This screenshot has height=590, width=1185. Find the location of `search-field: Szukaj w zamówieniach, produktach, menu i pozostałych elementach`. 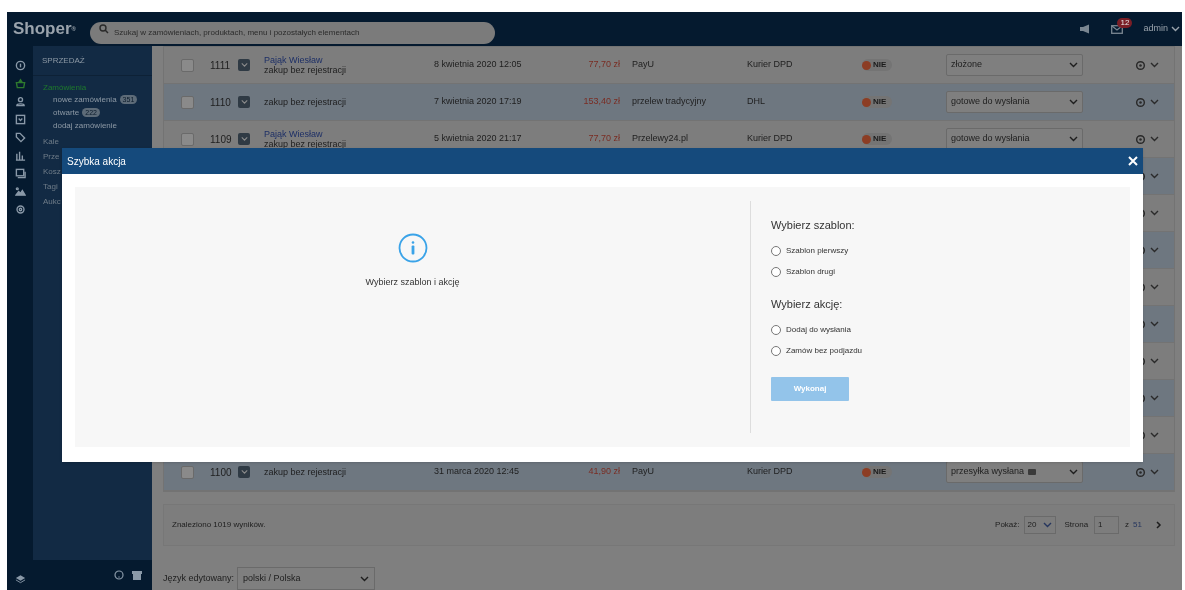

search-field: Szukaj w zamówieniach, produktach, menu i pozostałych elementach is located at coordinates (292, 32).